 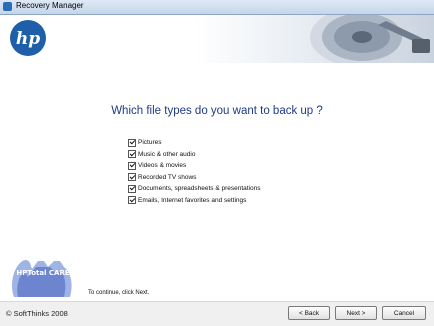 I want to click on option-documents: Documents, spreadsheets & presentations, so click(x=194, y=189).